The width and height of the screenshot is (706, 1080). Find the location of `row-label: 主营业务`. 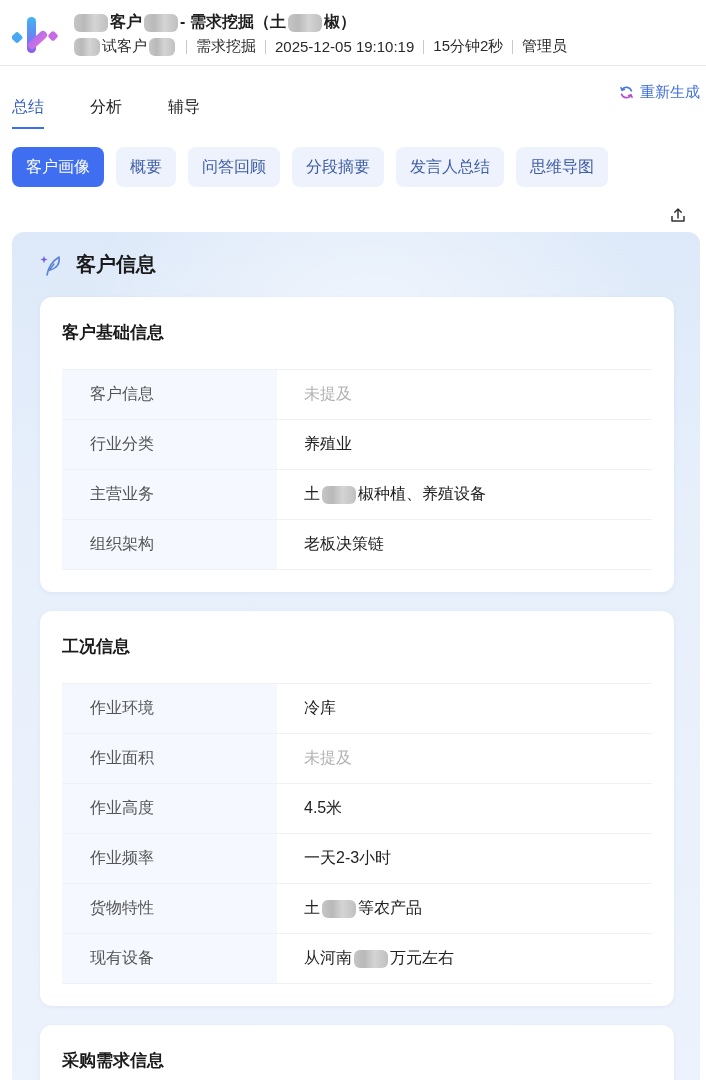

row-label: 主营业务 is located at coordinates (169, 494).